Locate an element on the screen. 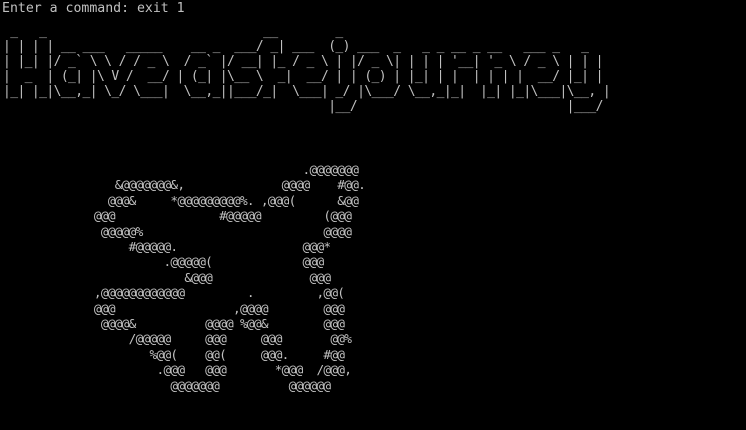  ascii-art-line: @@@& *@@@@@@@@@%. ,@@@( &@@ is located at coordinates (219, 201).